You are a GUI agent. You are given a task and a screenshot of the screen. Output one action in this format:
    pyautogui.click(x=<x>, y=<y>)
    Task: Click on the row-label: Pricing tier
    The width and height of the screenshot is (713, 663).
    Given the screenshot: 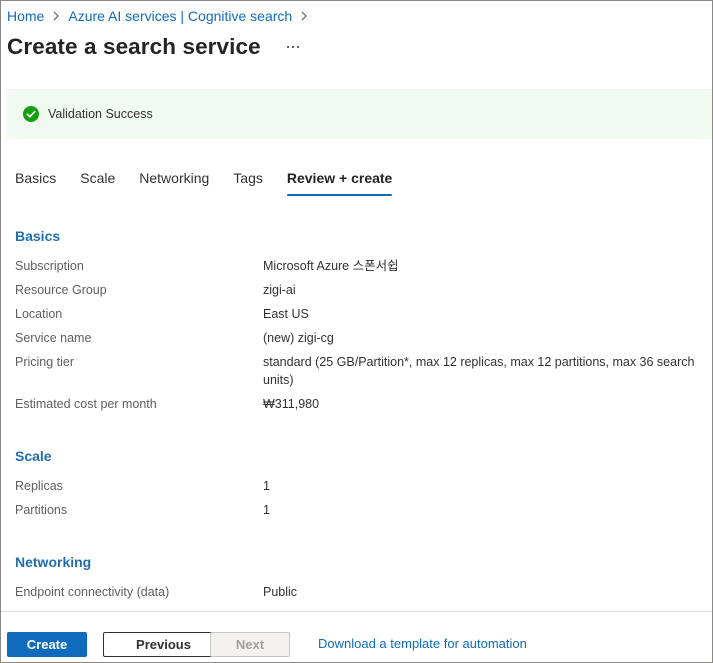 What is the action you would take?
    pyautogui.click(x=45, y=362)
    